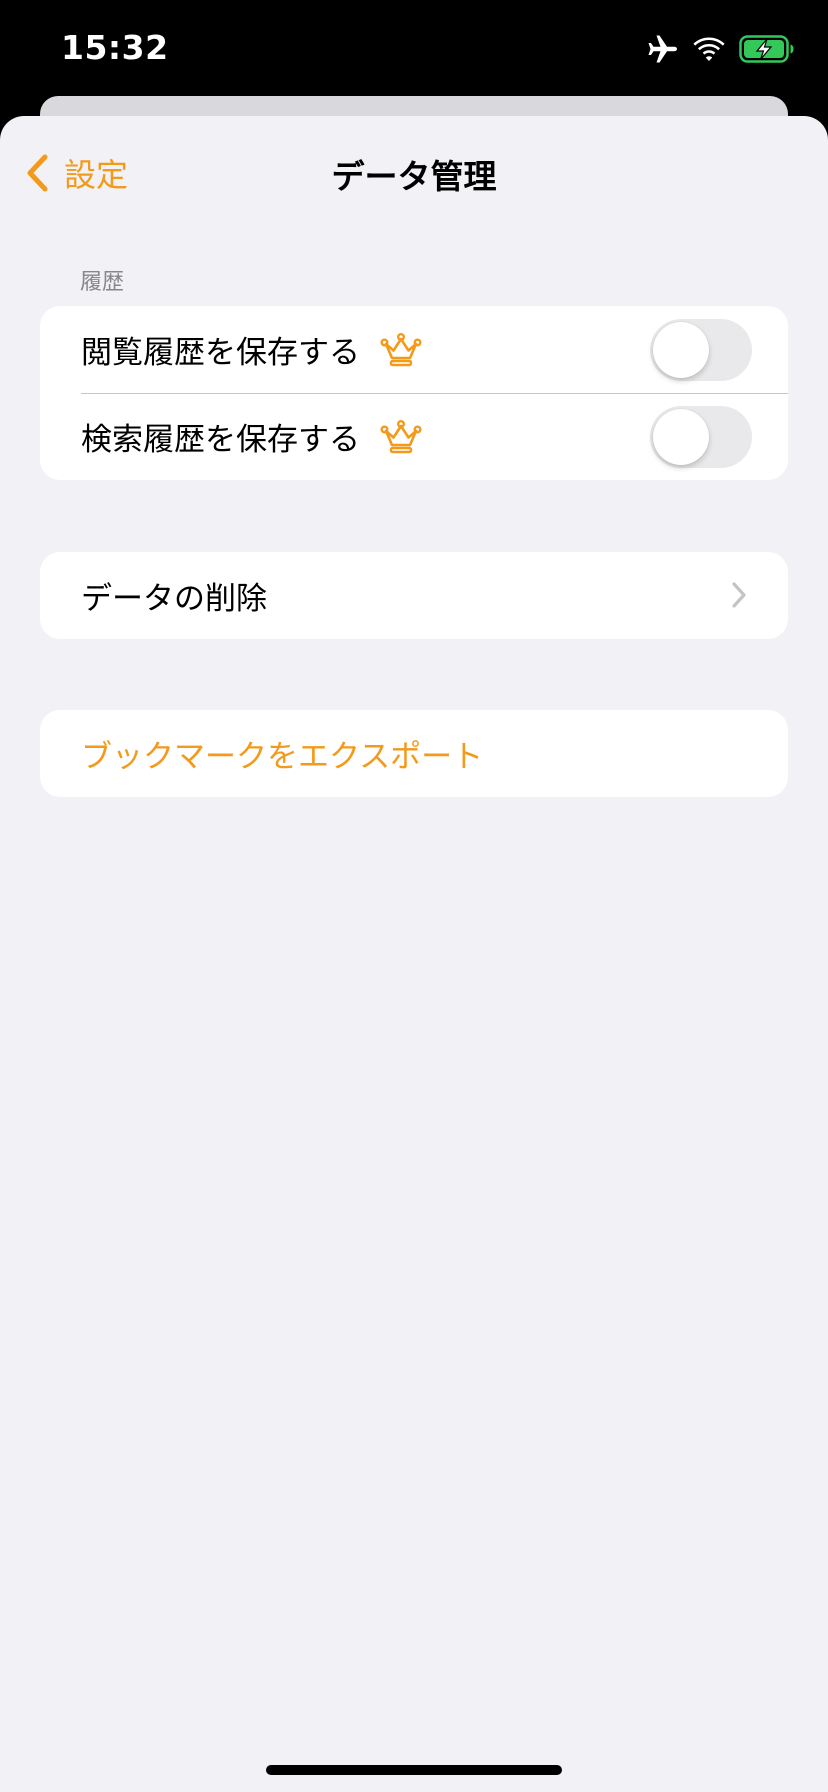  I want to click on export-bookmarks-row: ブックマークをエクスポート, so click(414, 753).